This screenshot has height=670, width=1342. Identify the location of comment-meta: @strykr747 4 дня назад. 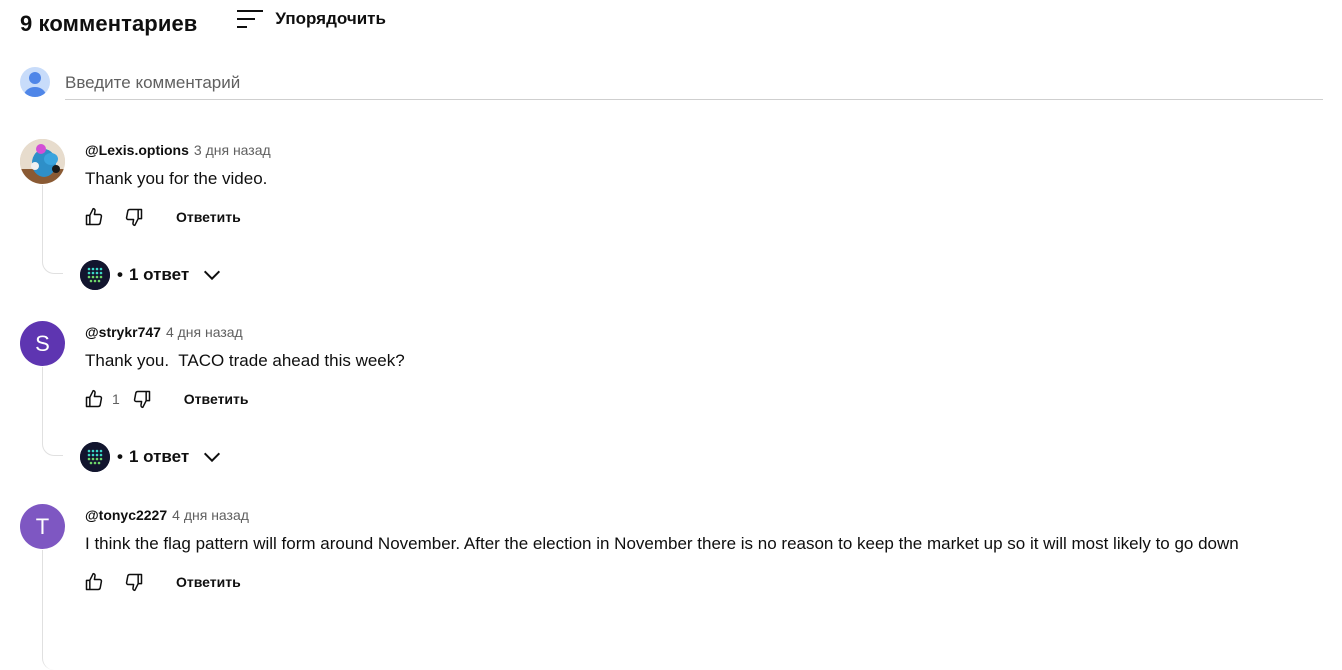
(164, 332).